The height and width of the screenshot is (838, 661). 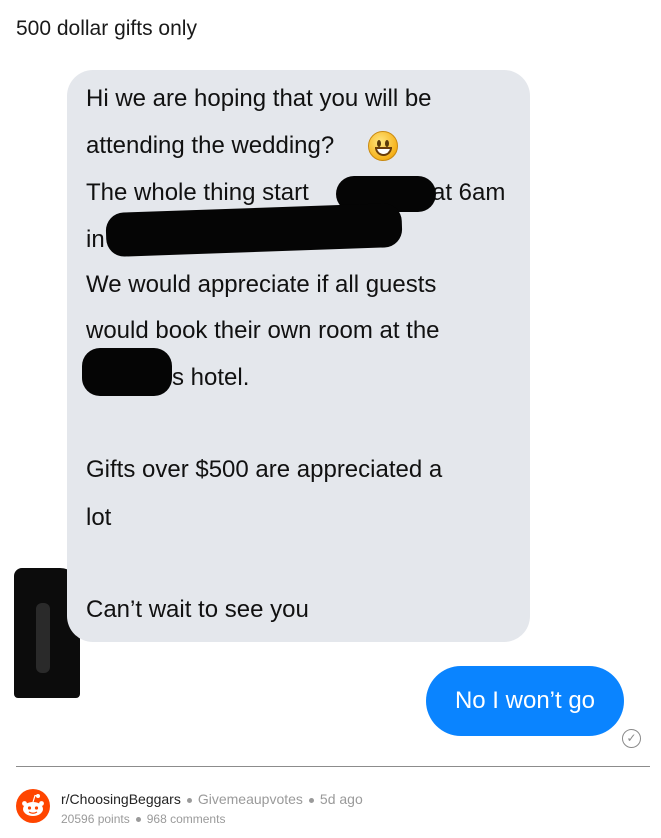 I want to click on reddit-logo-icon, so click(x=33, y=806).